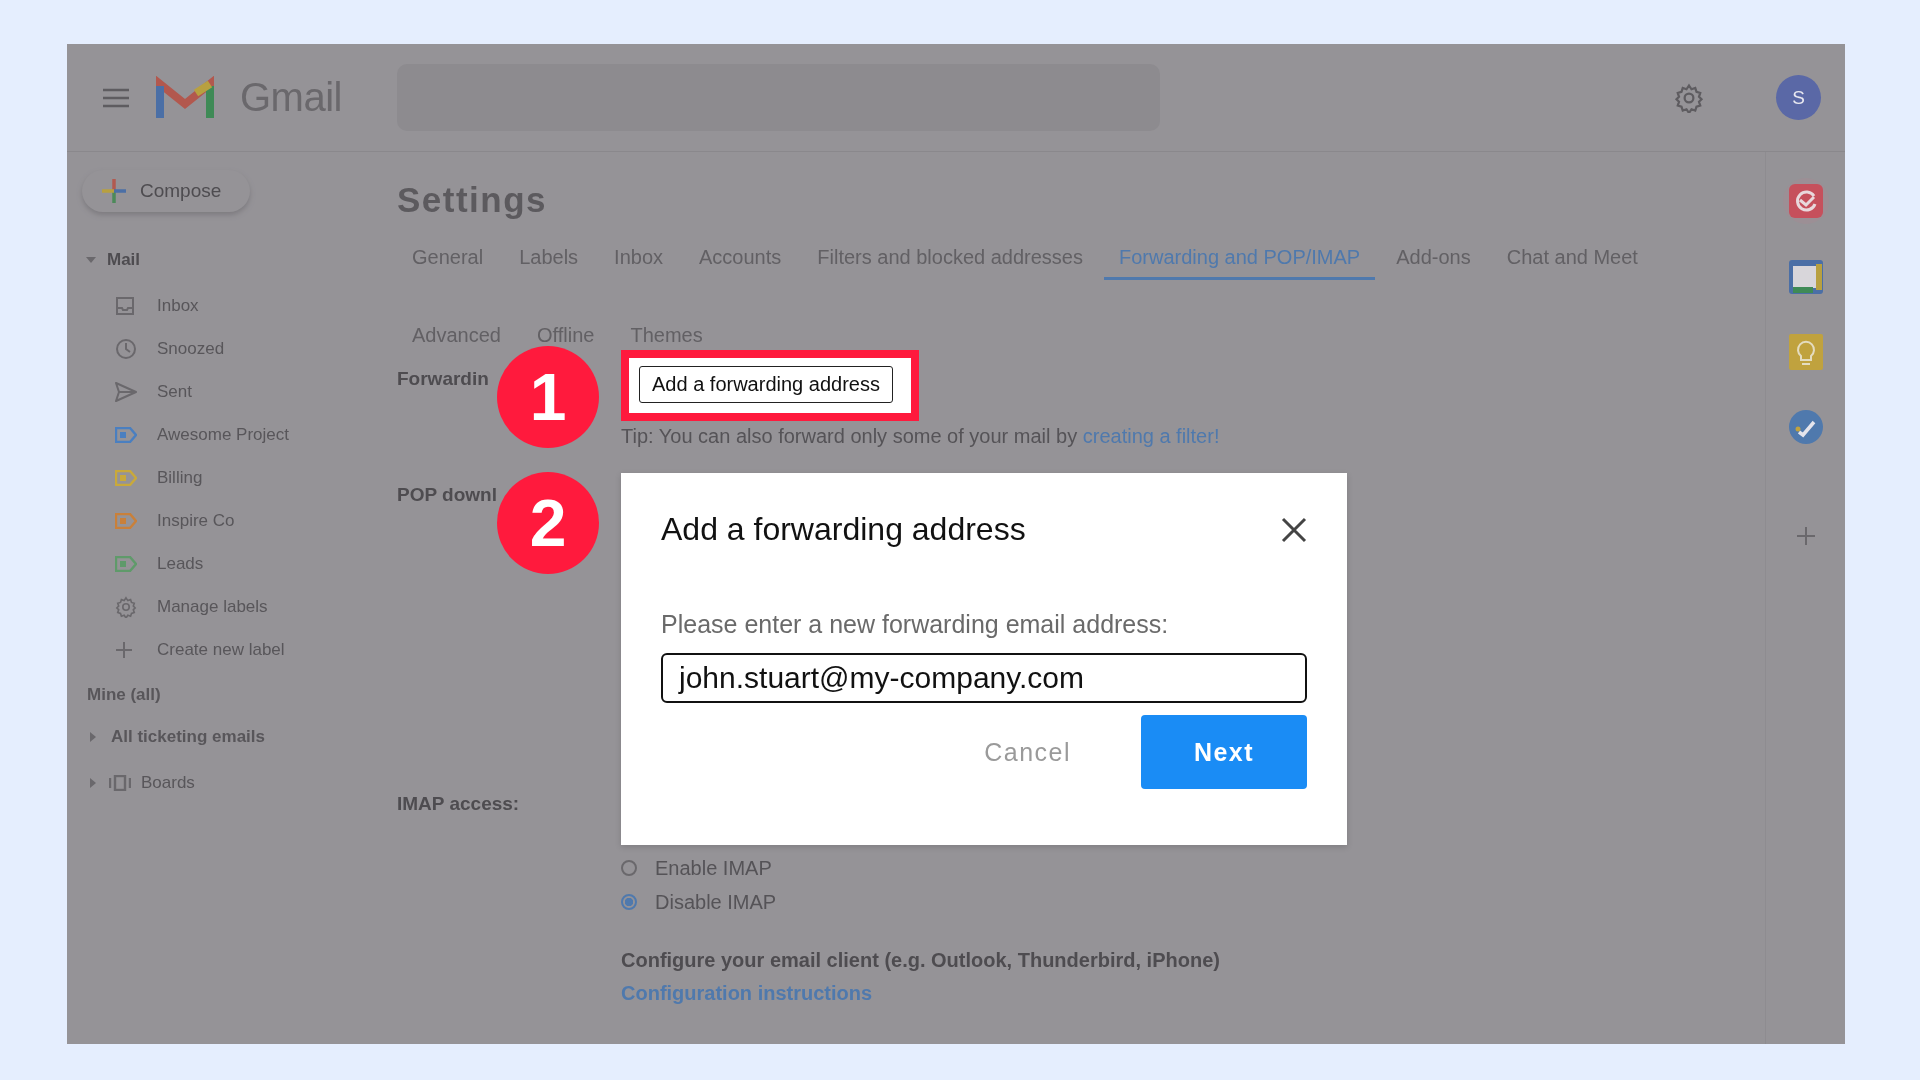  I want to click on send-icon, so click(126, 391).